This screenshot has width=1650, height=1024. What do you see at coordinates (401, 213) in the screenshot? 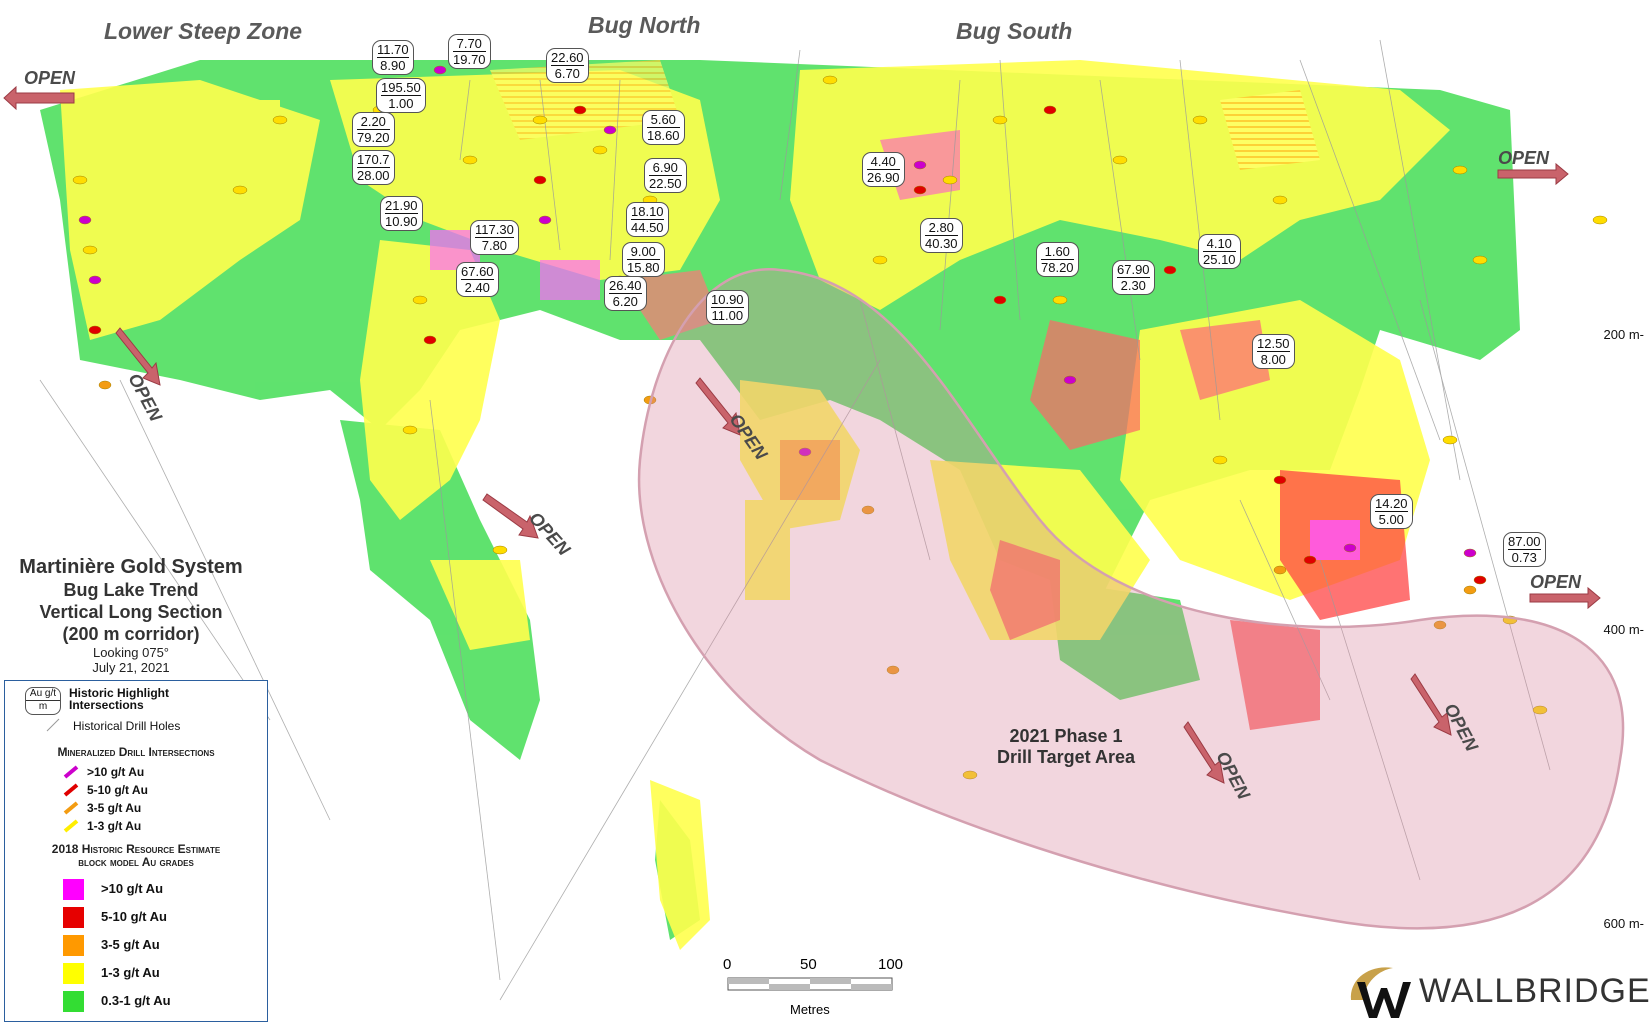
I see `highlight-callout: 21.90 10.90` at bounding box center [401, 213].